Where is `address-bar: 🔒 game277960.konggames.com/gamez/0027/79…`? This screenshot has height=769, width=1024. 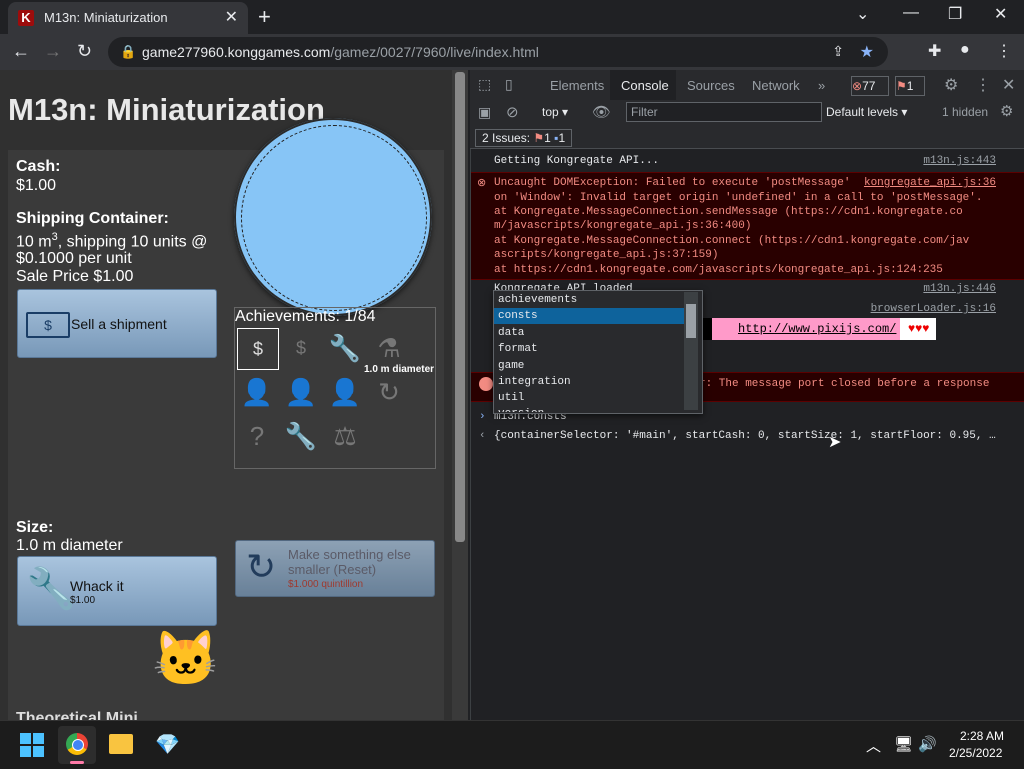 address-bar: 🔒 game277960.konggames.com/gamez/0027/79… is located at coordinates (498, 52).